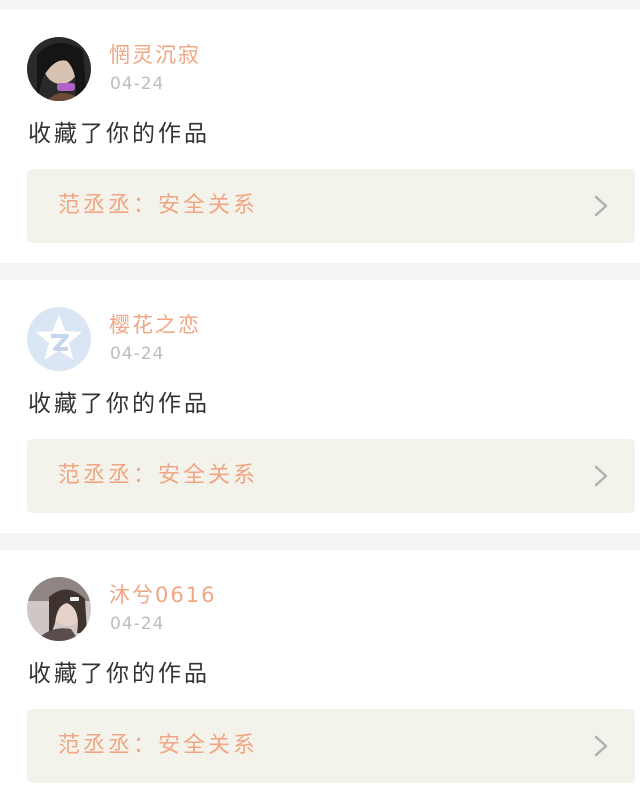 Image resolution: width=640 pixels, height=795 pixels. Describe the element at coordinates (155, 55) in the screenshot. I see `username: 惘灵沉寂` at that location.